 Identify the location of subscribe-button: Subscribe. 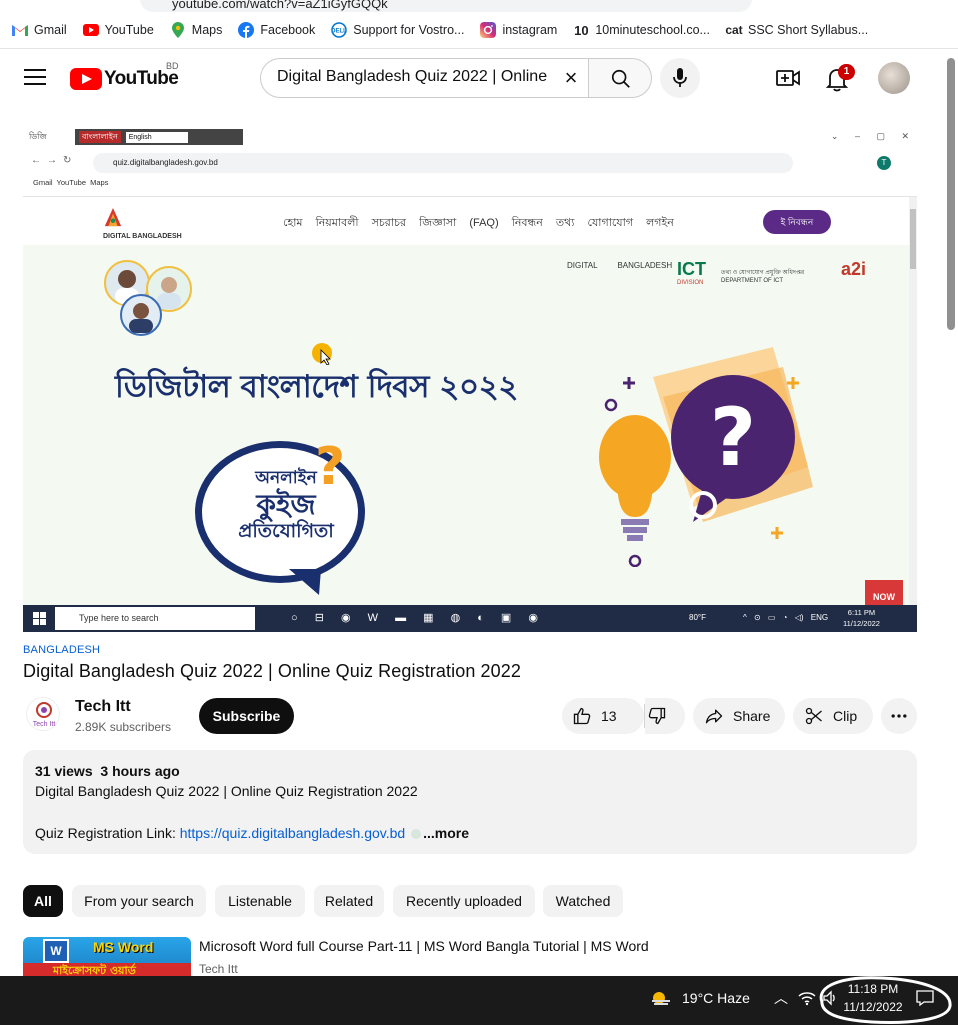
(246, 716).